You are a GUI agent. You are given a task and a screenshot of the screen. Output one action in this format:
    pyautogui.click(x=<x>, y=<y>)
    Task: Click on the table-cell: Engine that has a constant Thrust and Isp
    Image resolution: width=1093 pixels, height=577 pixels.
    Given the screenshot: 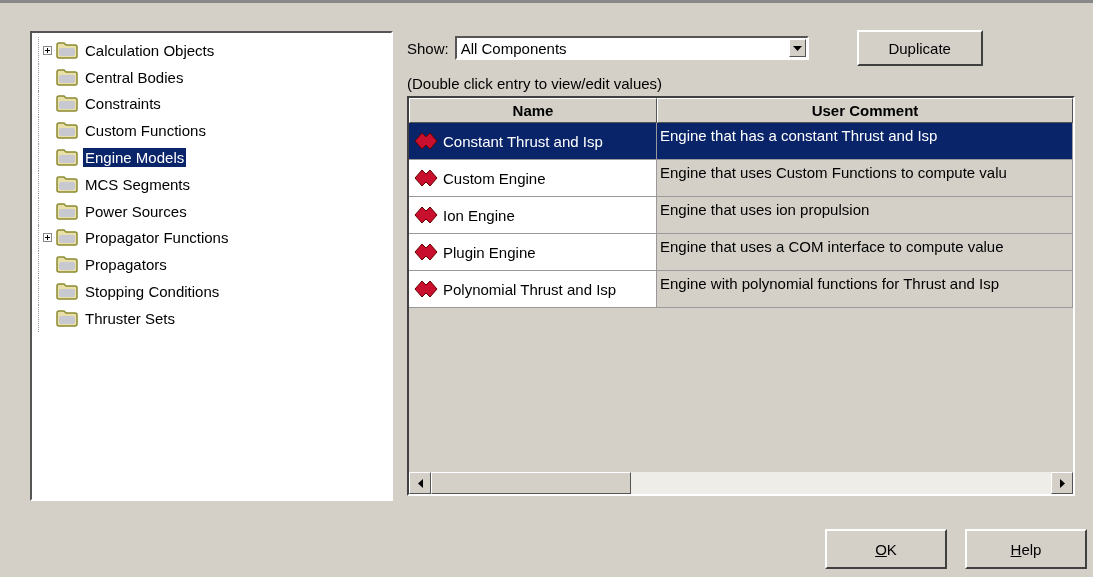 What is the action you would take?
    pyautogui.click(x=799, y=135)
    